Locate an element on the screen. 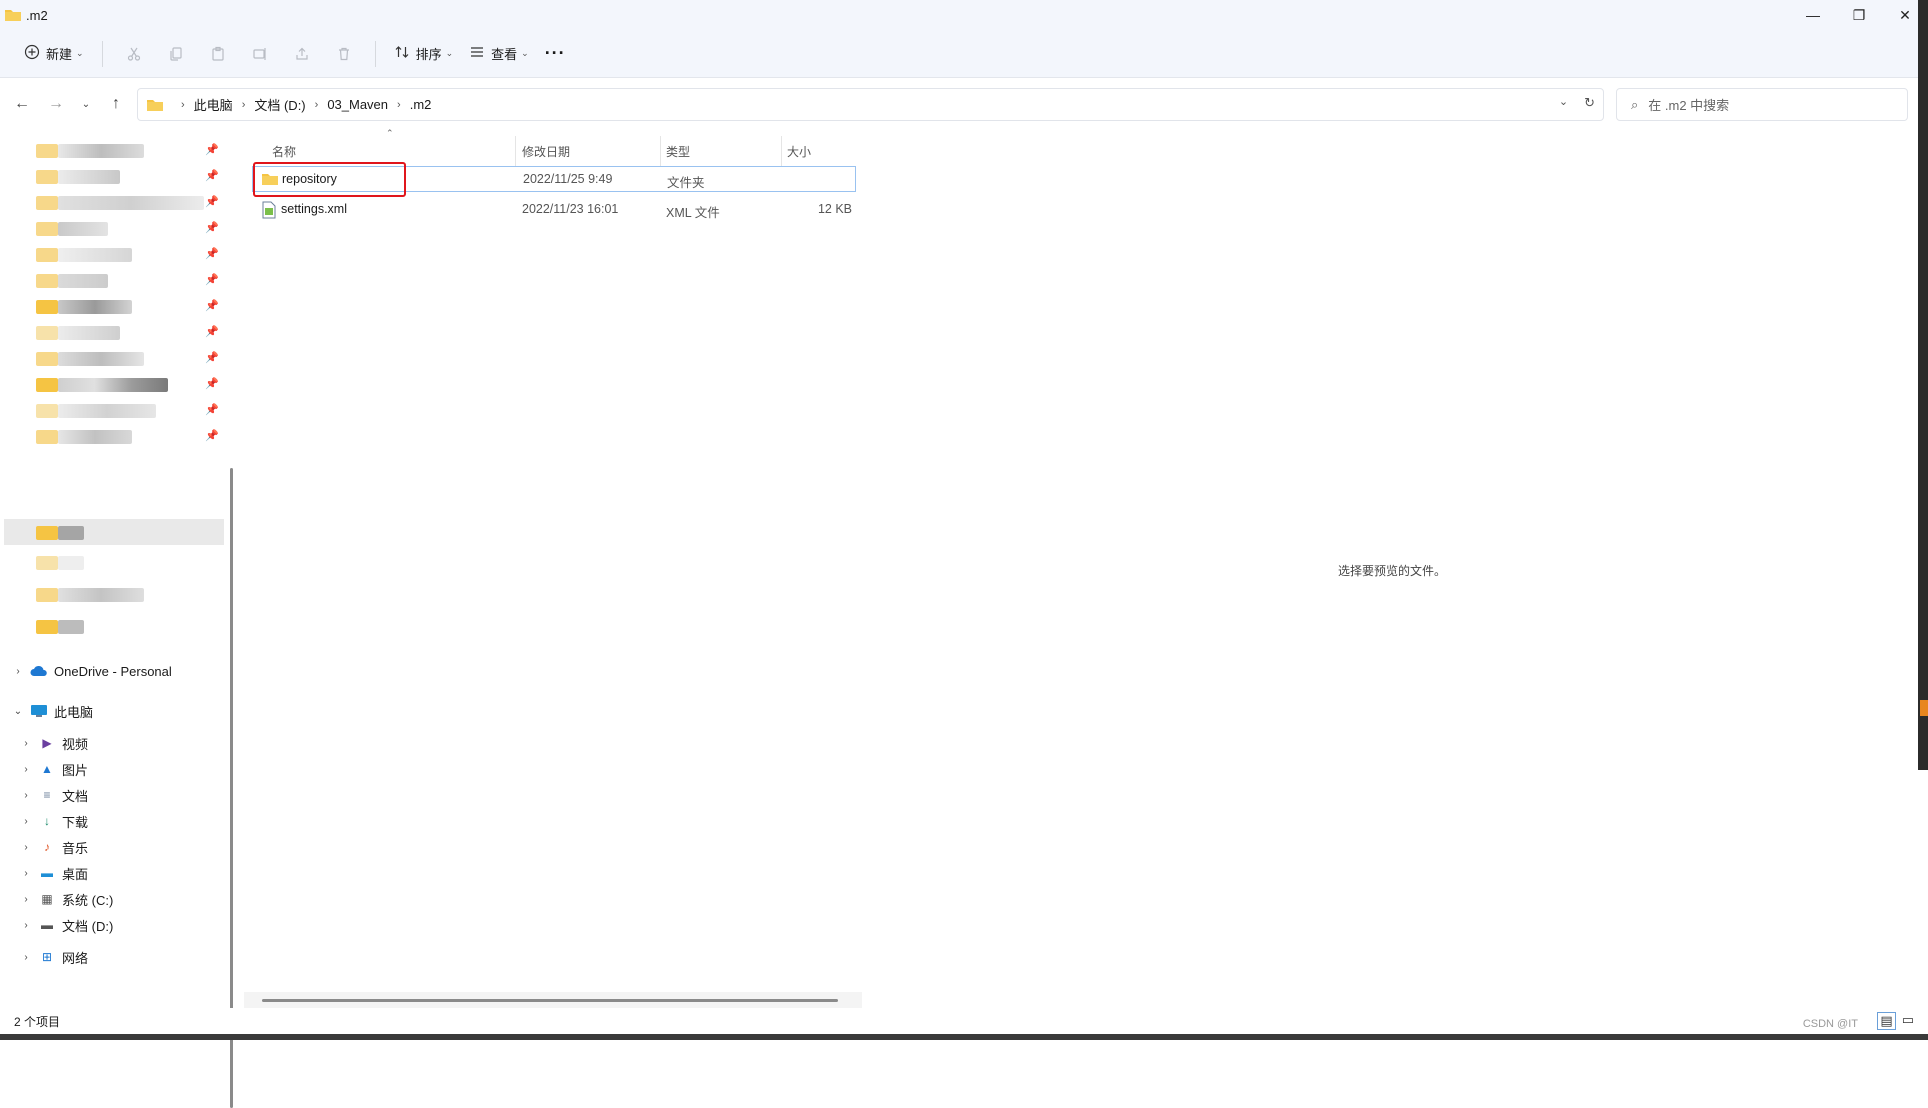 The width and height of the screenshot is (1928, 1108). sort-button: 排序 ⌄ is located at coordinates (424, 54).